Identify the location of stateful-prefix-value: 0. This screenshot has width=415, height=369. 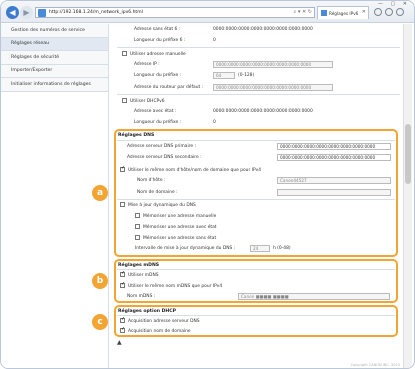
(214, 122).